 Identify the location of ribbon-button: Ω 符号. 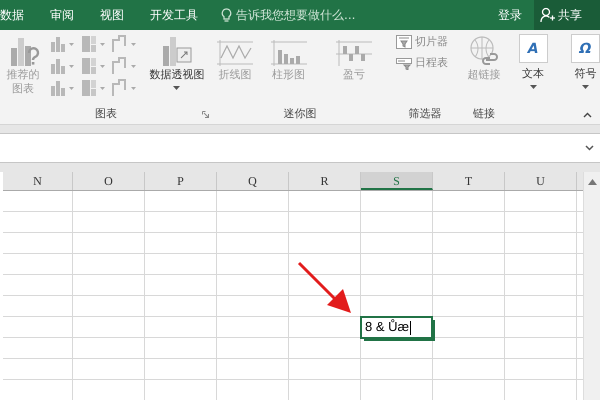
(581, 61).